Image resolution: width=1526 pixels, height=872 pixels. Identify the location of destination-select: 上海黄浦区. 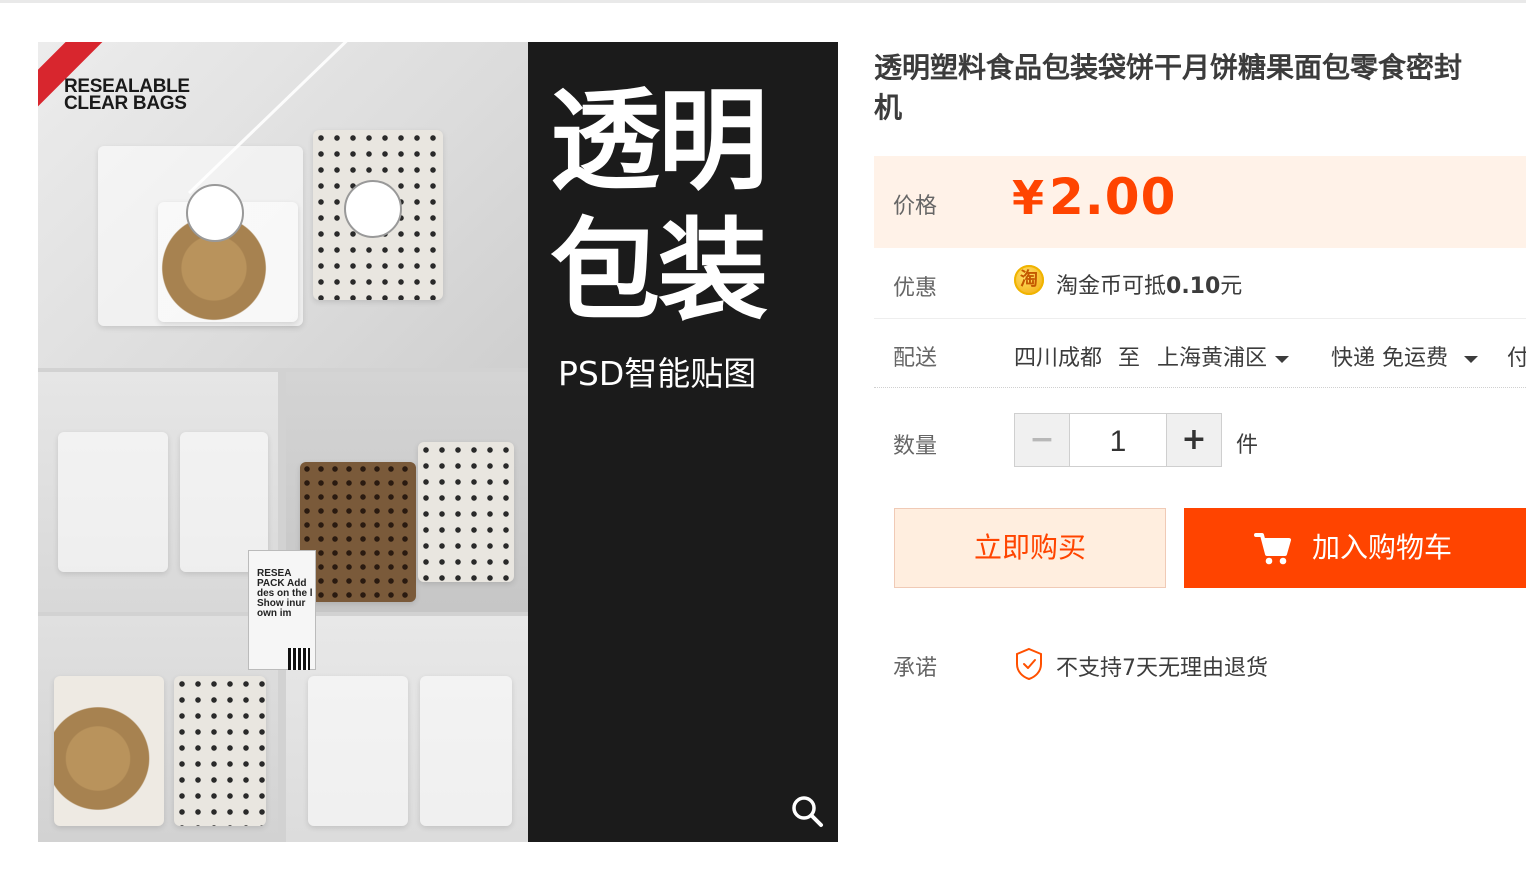
(1223, 356).